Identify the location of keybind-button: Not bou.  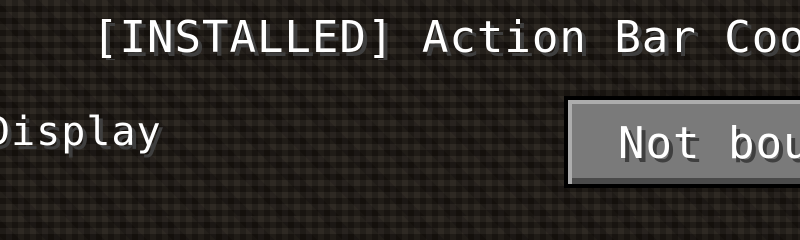
(682, 142).